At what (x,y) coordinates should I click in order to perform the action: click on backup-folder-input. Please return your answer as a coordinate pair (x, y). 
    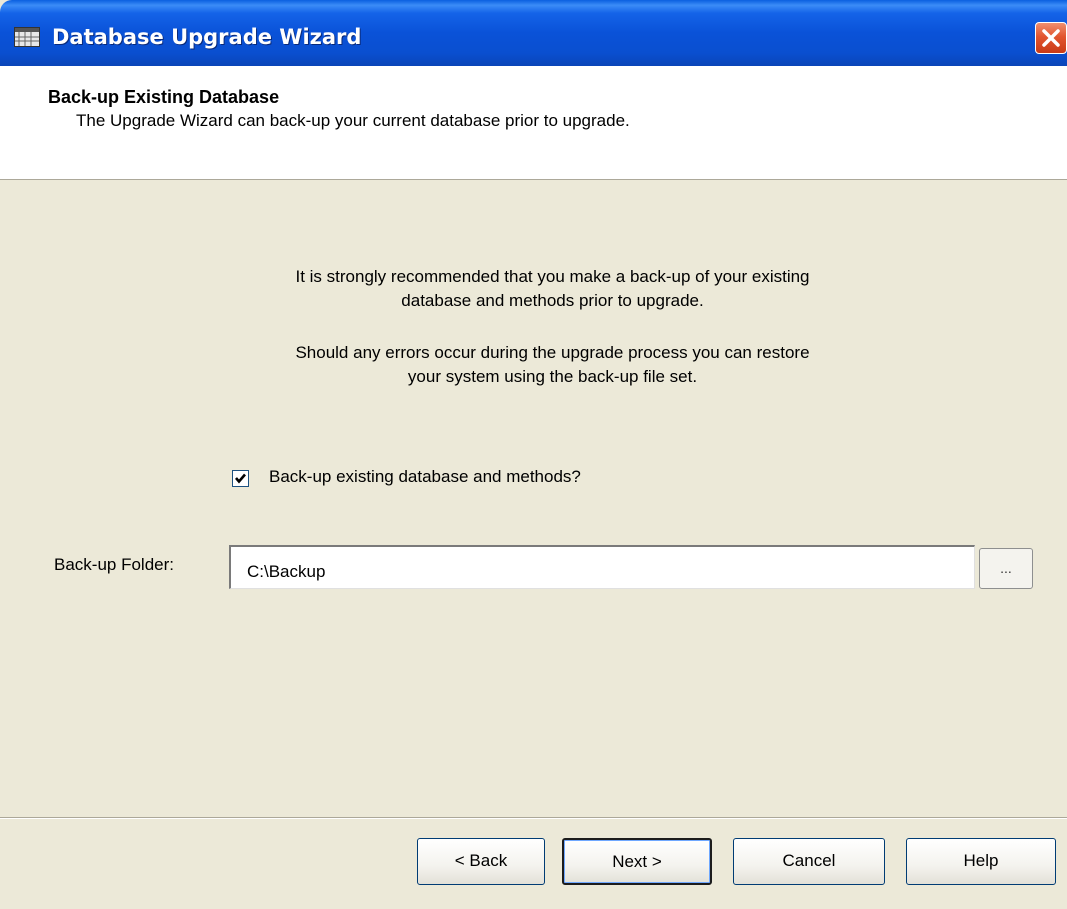
    Looking at the image, I should click on (602, 567).